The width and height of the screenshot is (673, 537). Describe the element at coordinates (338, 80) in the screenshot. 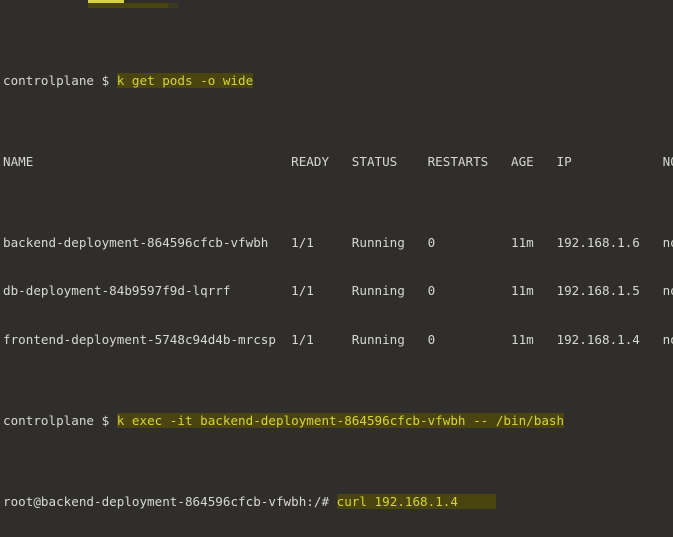

I see `command-line-get-pods: controlplane $ k get pods -o wide` at that location.